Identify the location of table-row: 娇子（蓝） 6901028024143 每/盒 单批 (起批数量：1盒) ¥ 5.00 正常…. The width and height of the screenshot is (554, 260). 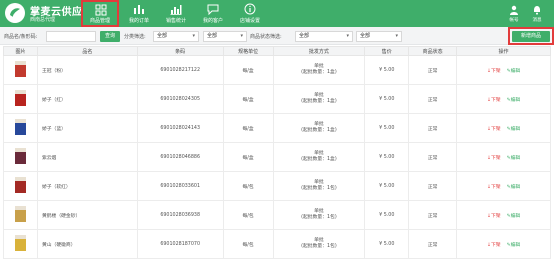
(277, 128).